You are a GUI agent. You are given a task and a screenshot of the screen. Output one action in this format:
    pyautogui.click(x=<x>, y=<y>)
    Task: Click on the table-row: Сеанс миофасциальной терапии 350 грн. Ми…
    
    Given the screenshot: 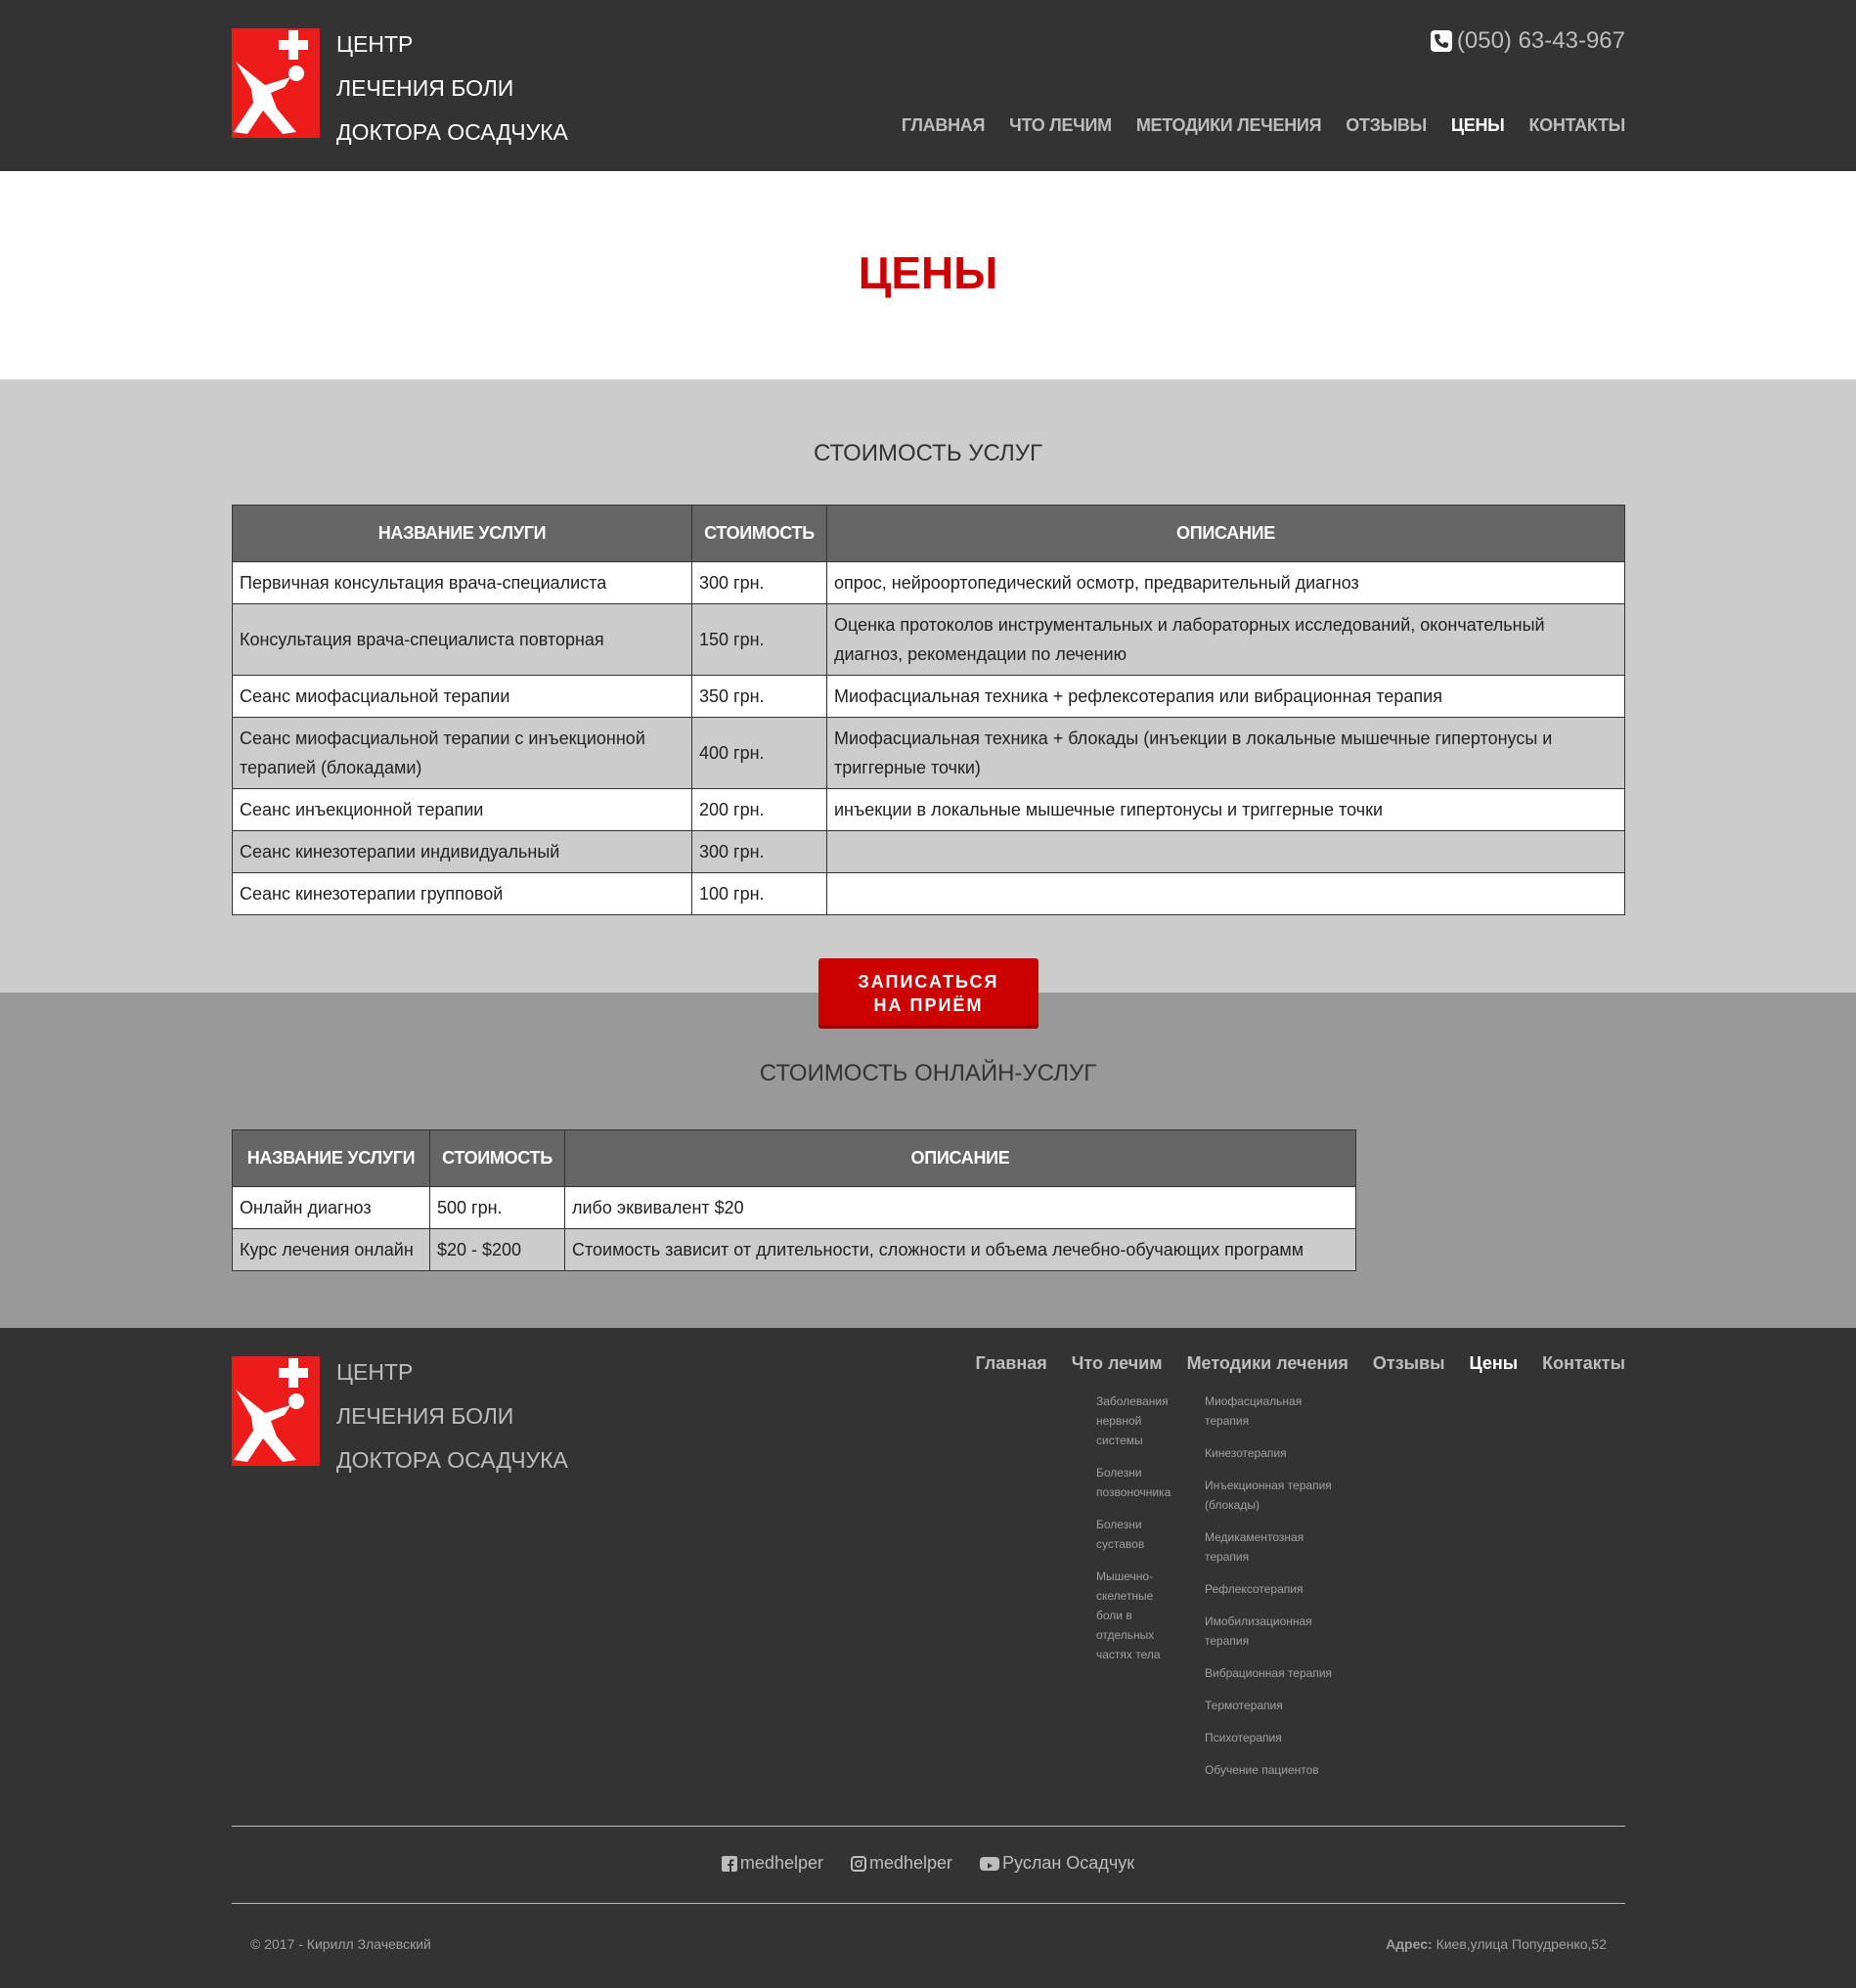 What is the action you would take?
    pyautogui.click(x=929, y=696)
    